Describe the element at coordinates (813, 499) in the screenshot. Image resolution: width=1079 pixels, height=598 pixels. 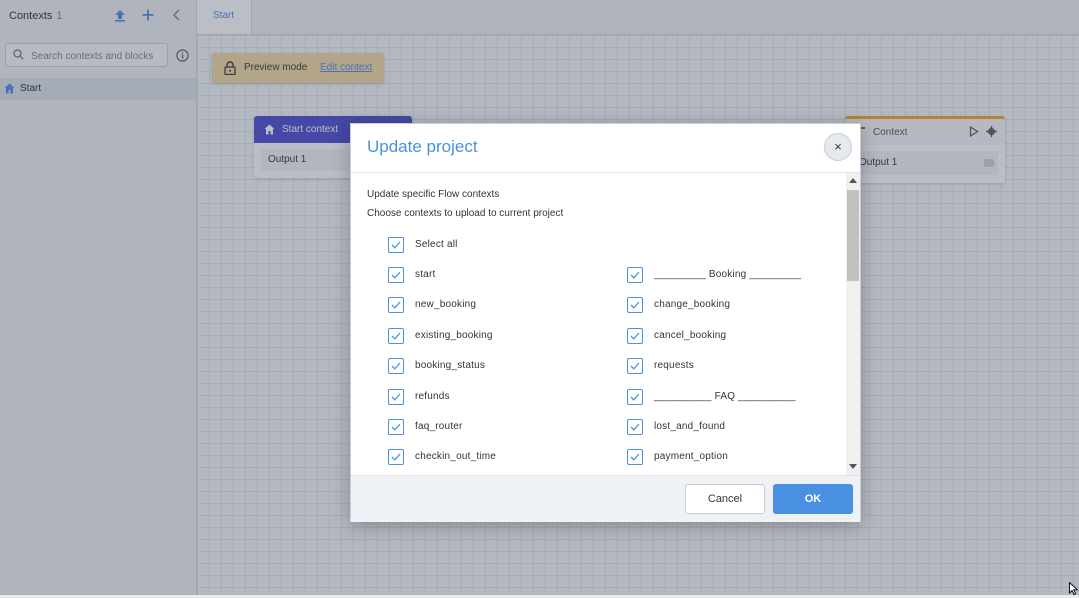
I see `ok-button: OK` at that location.